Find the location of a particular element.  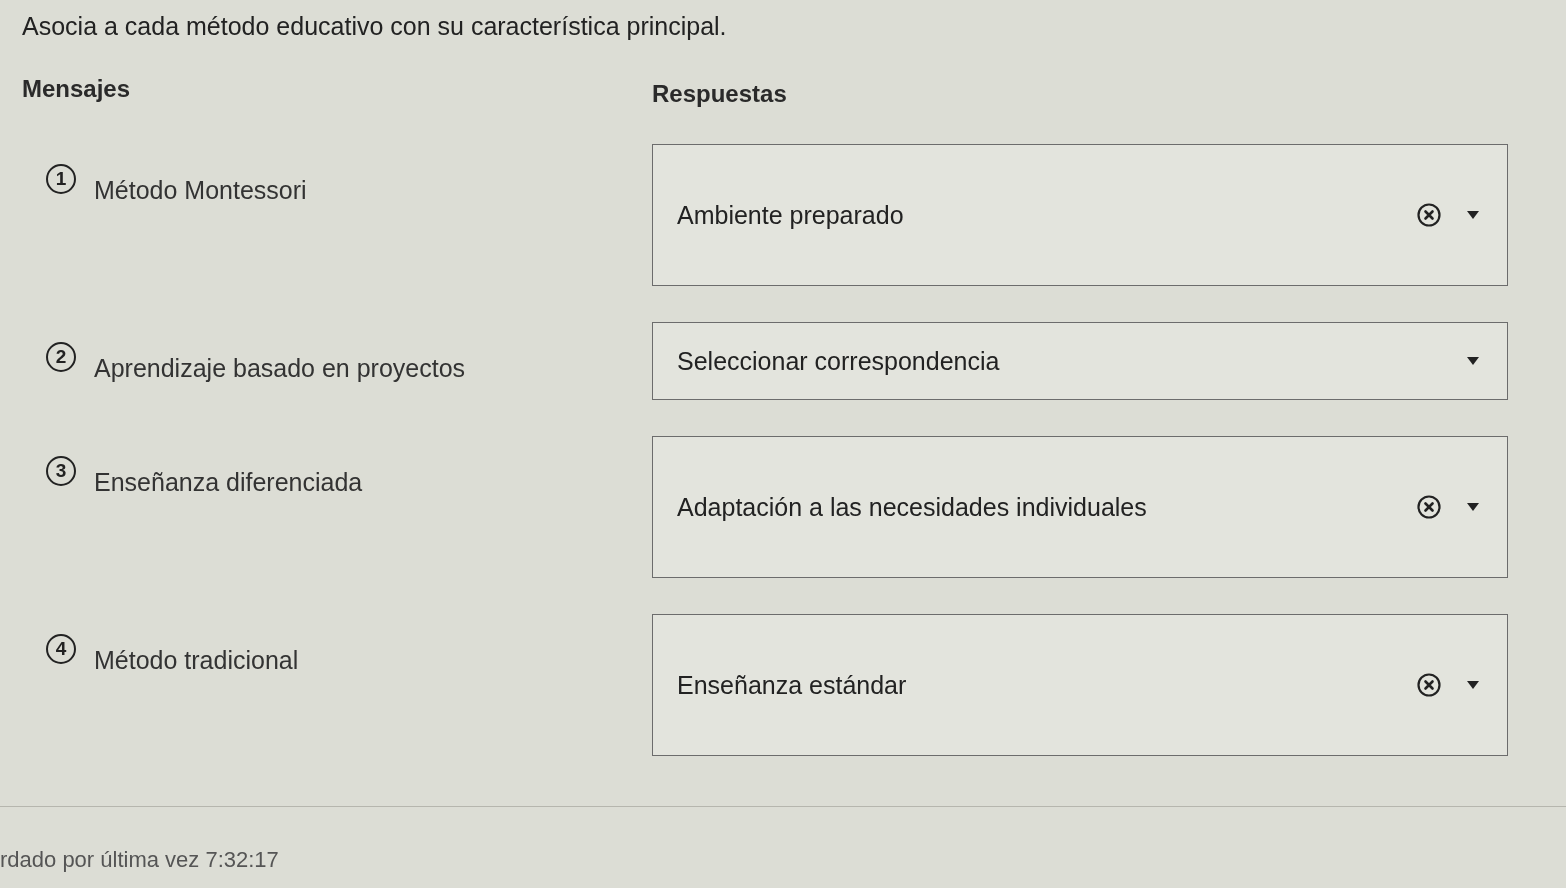

item-number: 3 is located at coordinates (61, 471).